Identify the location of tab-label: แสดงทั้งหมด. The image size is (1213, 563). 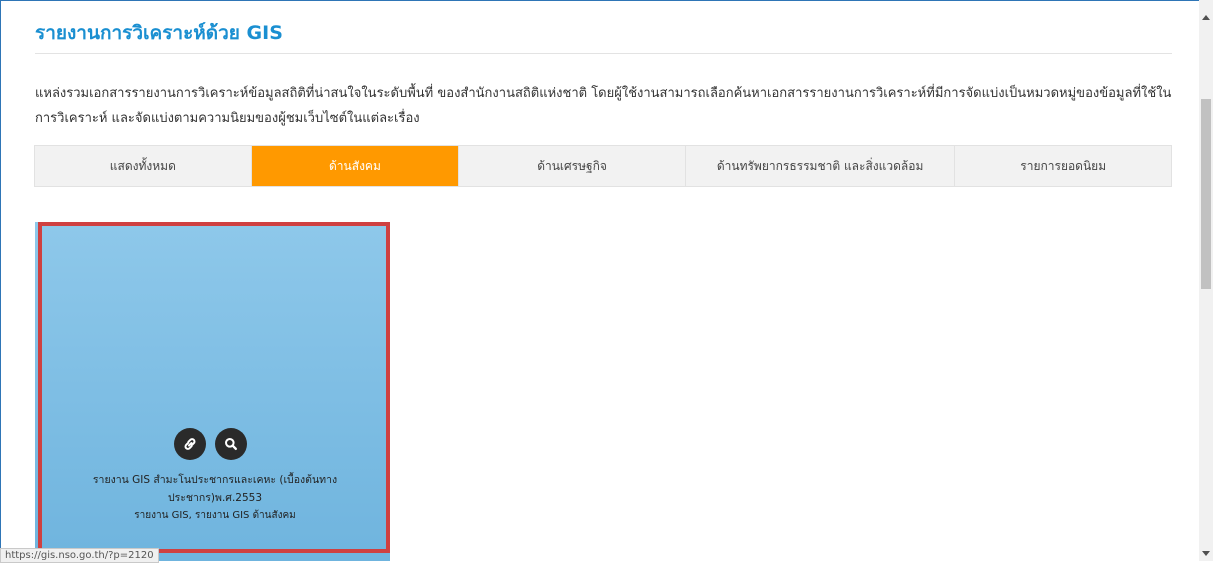
(142, 165).